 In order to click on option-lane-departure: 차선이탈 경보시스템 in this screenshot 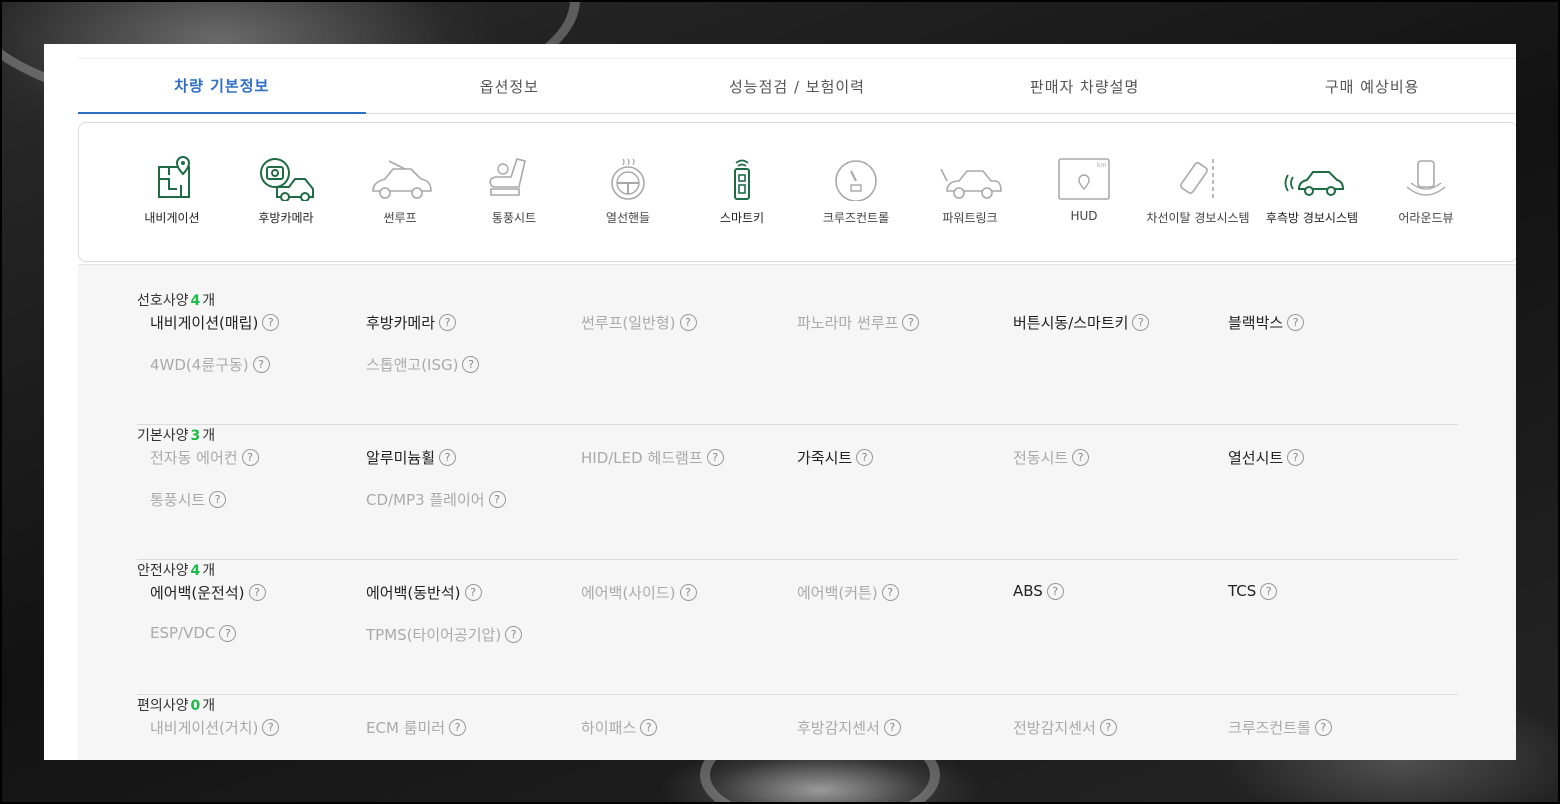, I will do `click(1198, 208)`.